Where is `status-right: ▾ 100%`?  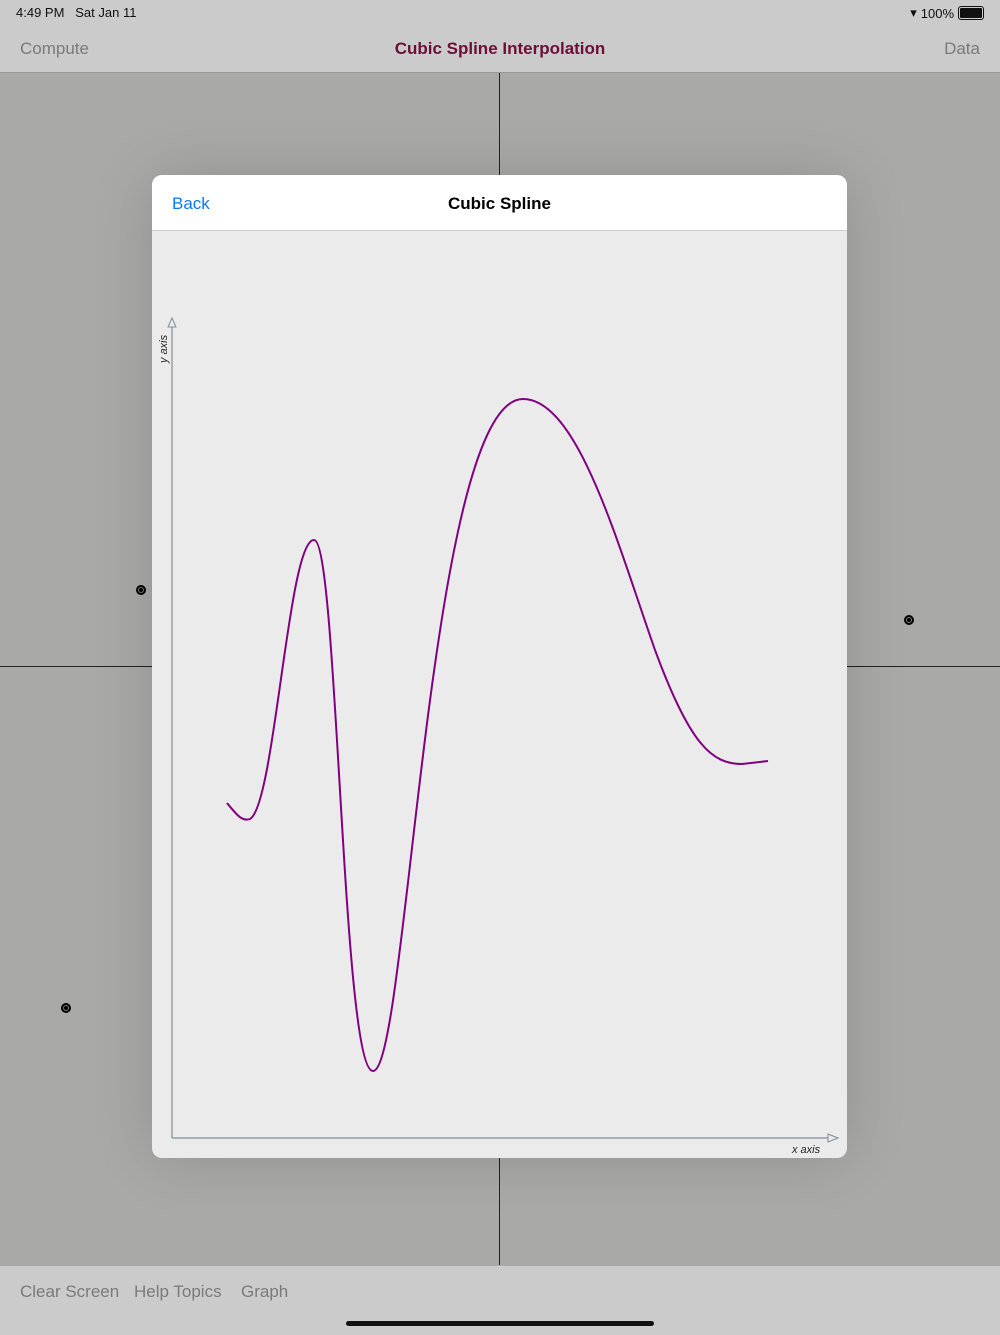
status-right: ▾ 100% is located at coordinates (947, 13).